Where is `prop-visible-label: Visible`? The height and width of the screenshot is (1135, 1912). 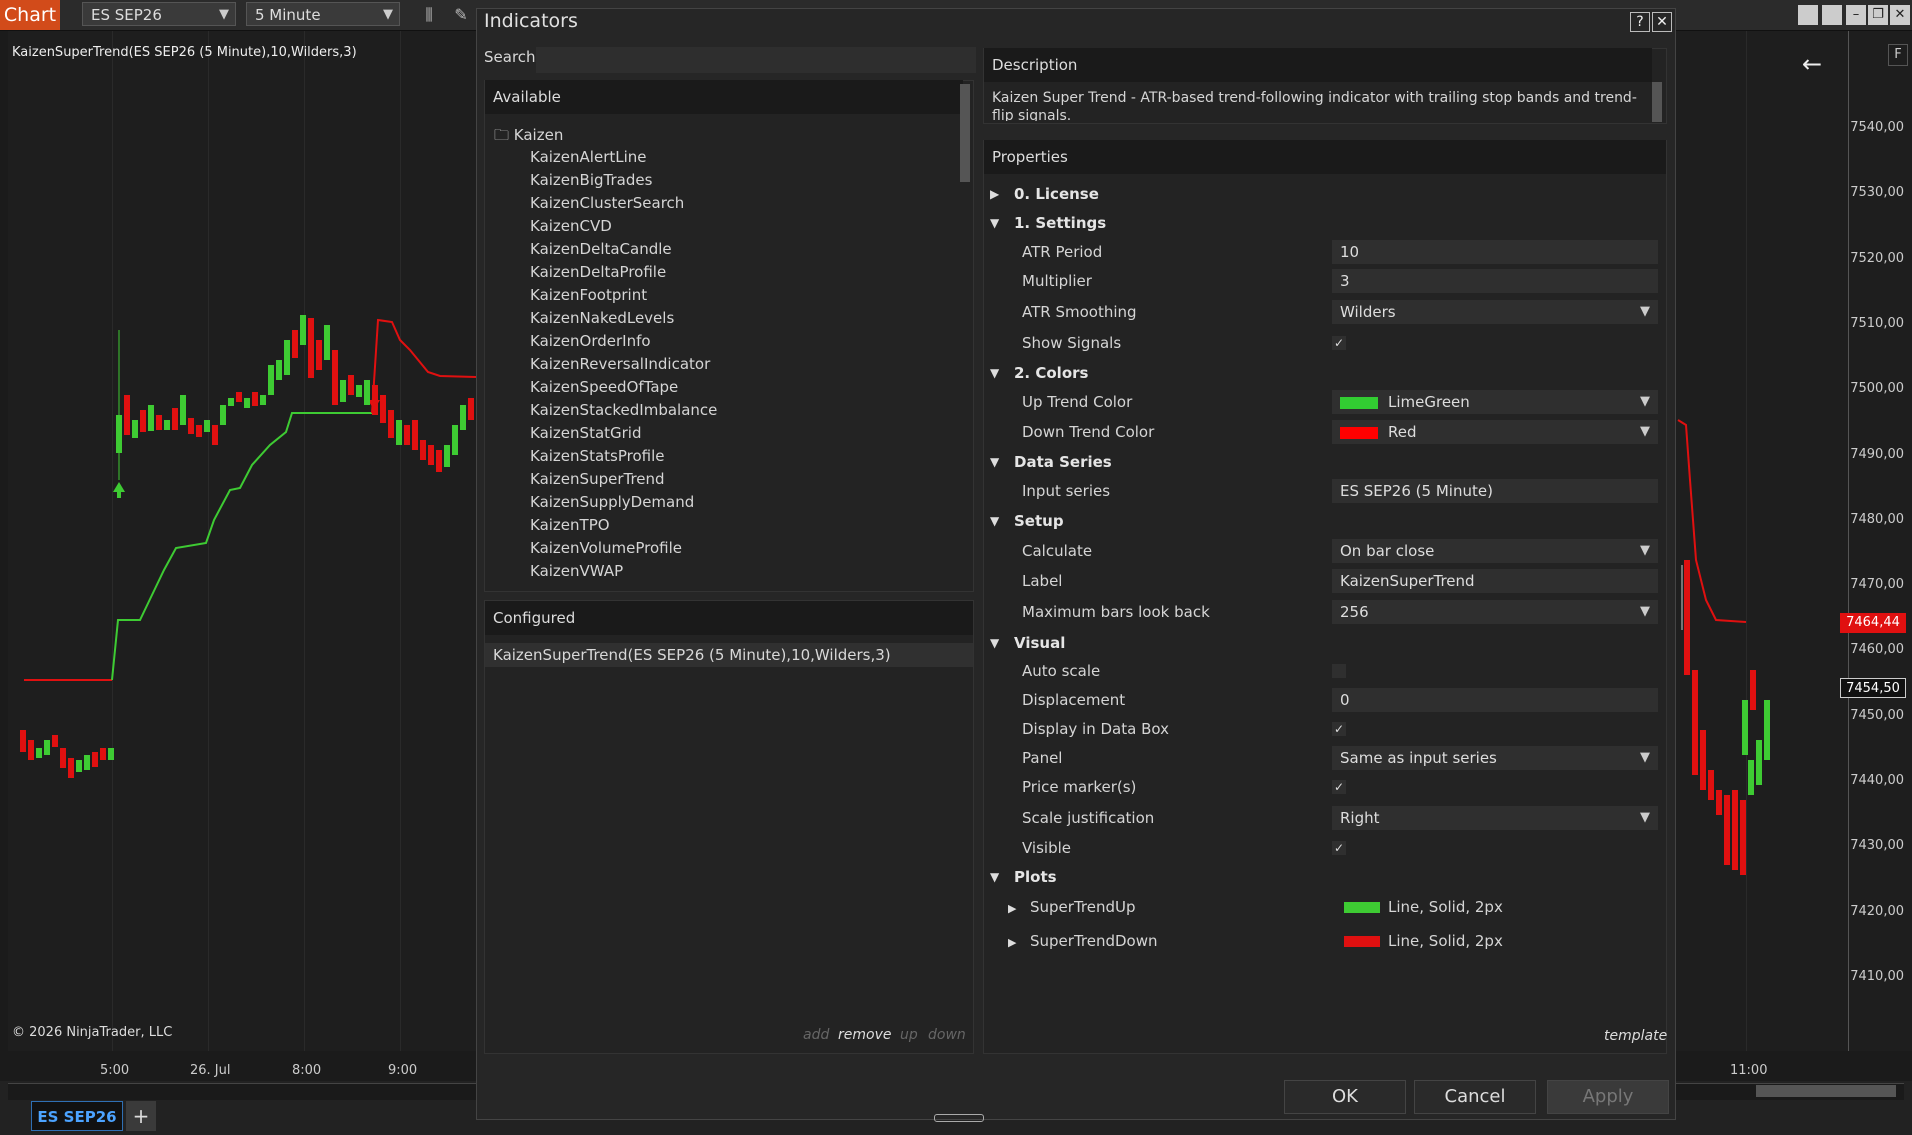 prop-visible-label: Visible is located at coordinates (1046, 848).